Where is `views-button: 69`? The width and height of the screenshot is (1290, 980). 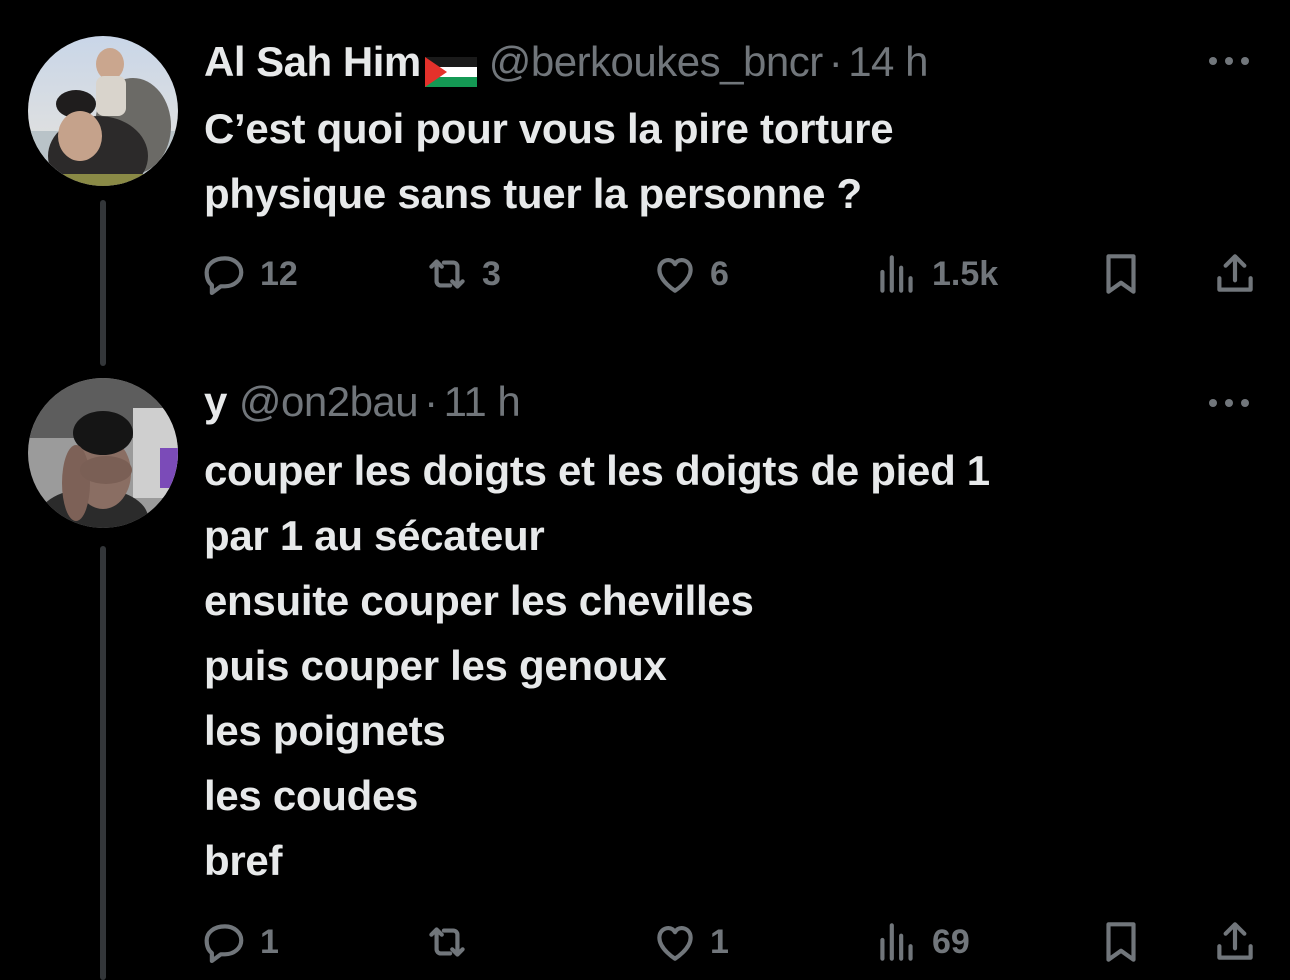
views-button: 69 is located at coordinates (921, 942).